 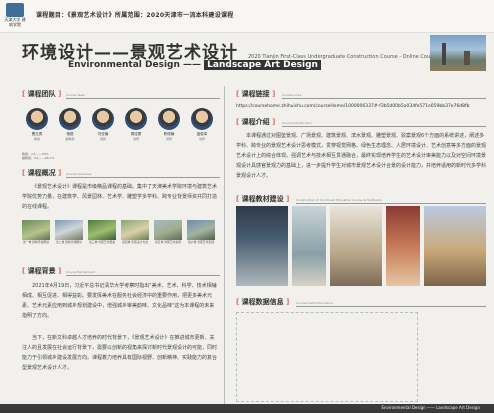 What do you see at coordinates (136, 65) in the screenshot?
I see `title-en-prefix: Environmental Design ——` at bounding box center [136, 65].